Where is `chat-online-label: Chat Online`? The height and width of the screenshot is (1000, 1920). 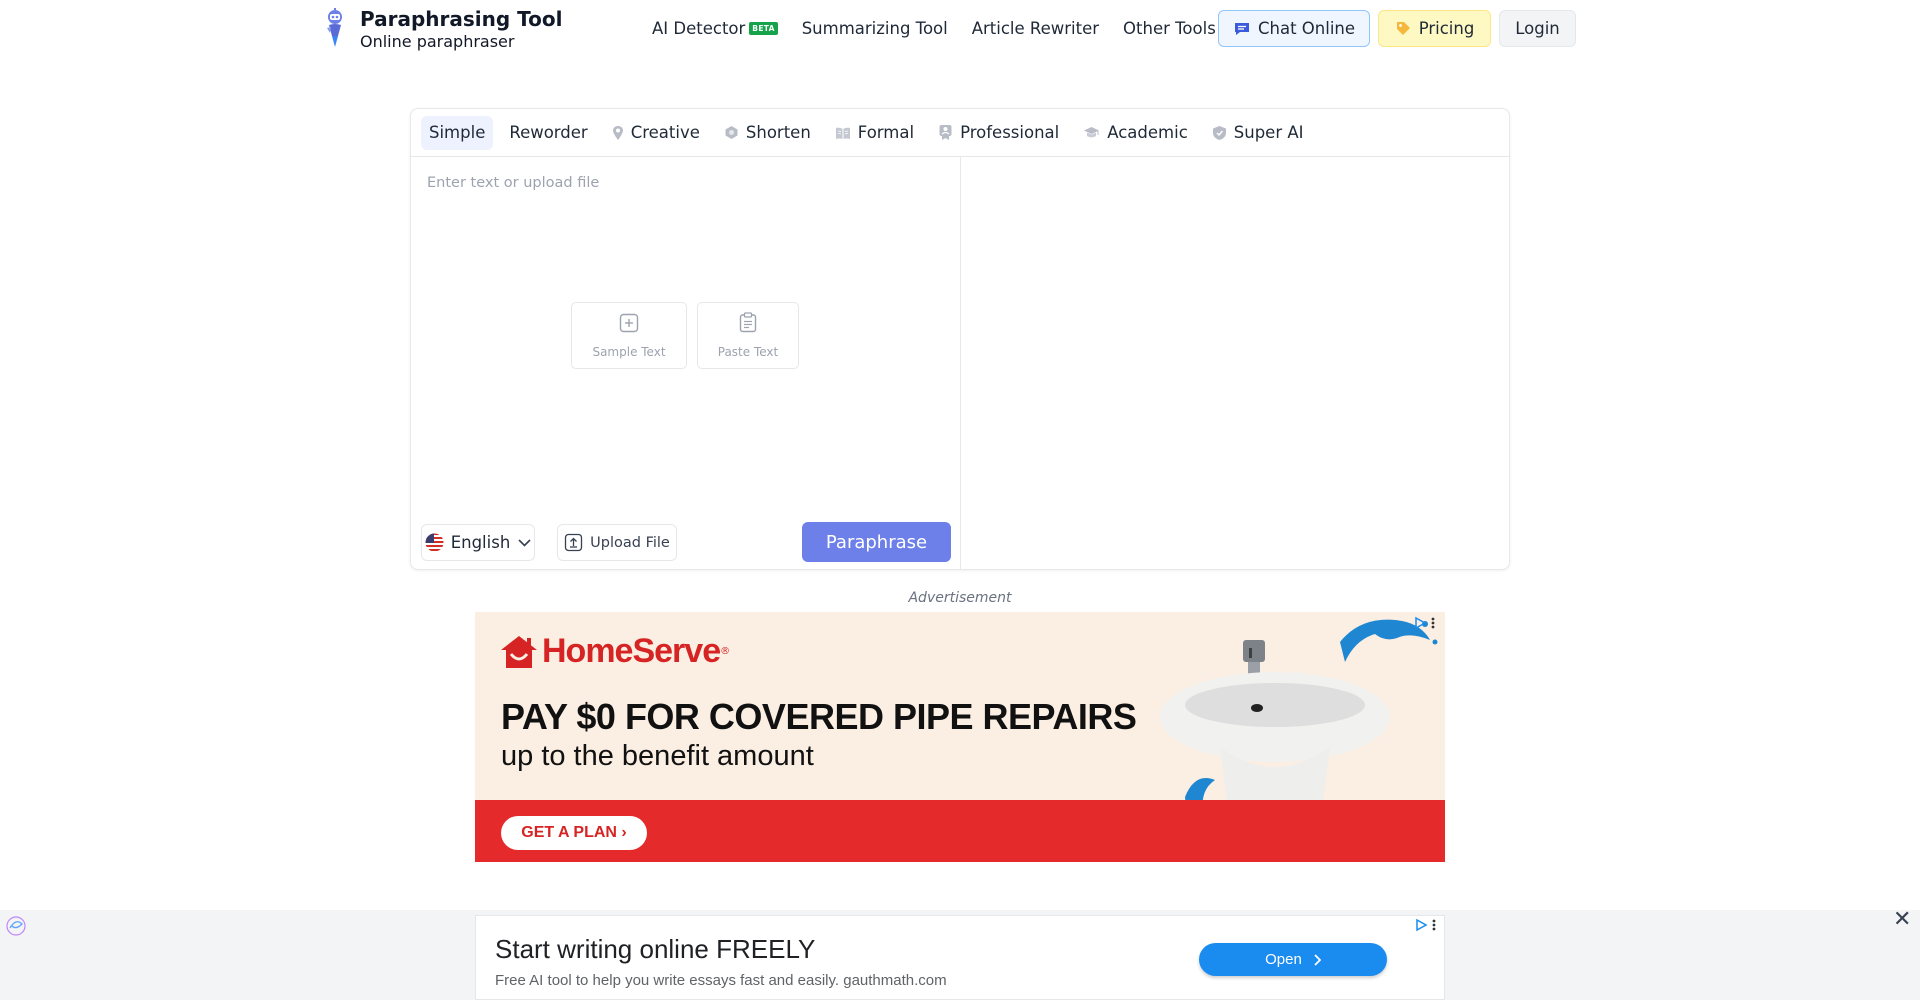
chat-online-label: Chat Online is located at coordinates (1306, 28).